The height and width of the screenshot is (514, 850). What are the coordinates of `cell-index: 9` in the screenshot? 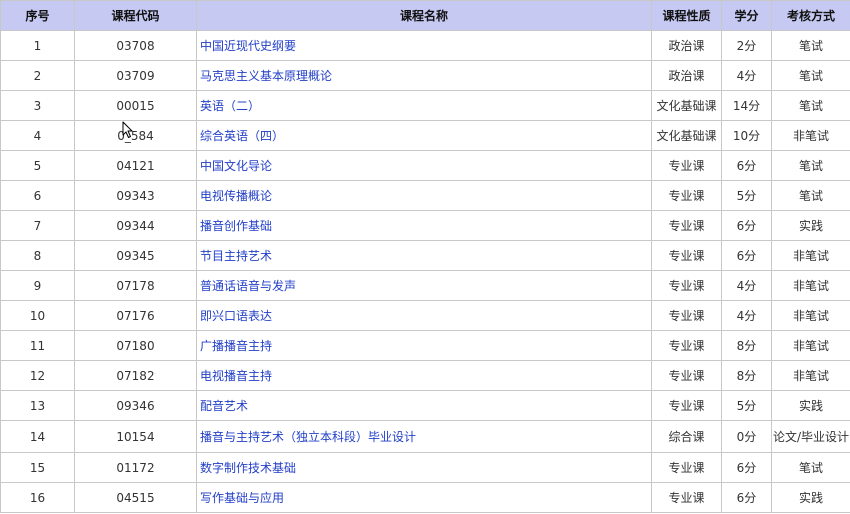 It's located at (37, 285).